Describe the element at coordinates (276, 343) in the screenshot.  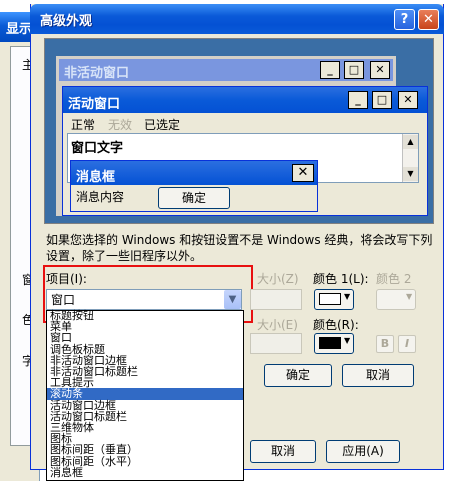
I see `font-size-select` at that location.